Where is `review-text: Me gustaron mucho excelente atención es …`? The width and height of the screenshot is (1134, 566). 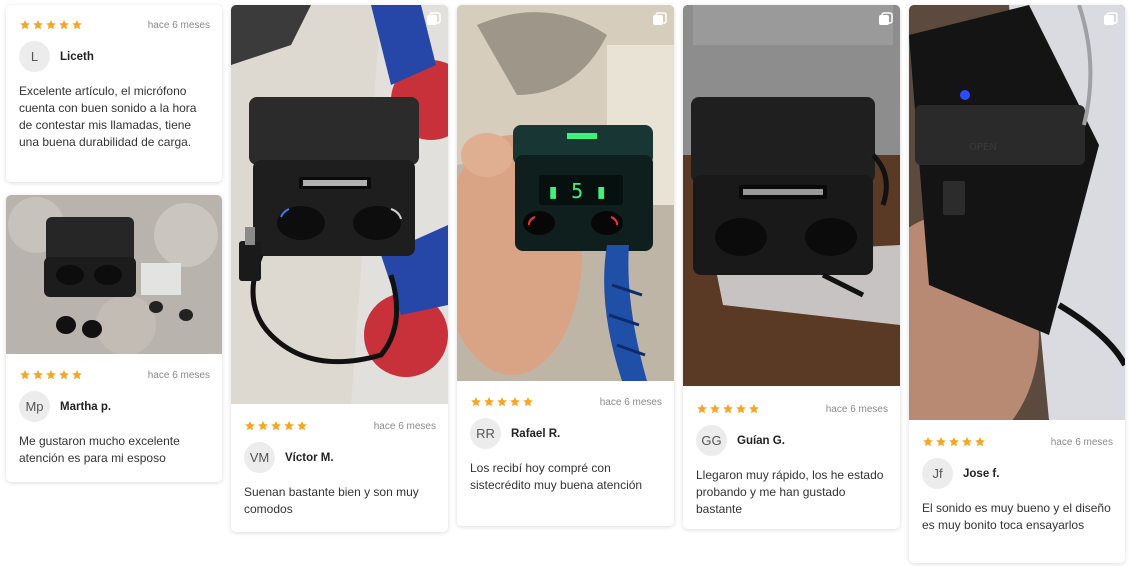
review-text: Me gustaron mucho excelente atención es … is located at coordinates (99, 449).